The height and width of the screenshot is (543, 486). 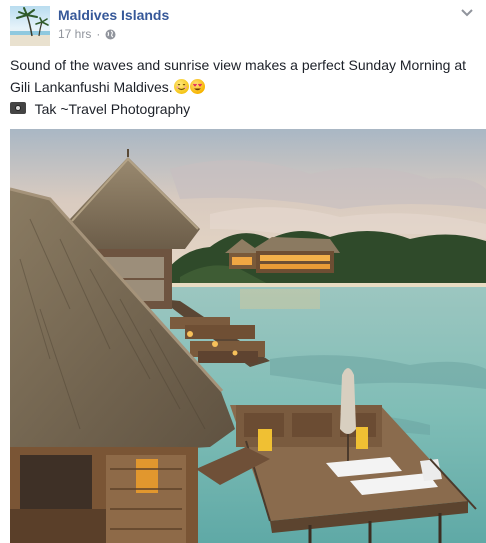 I want to click on post-text-line-2: Gili Lankanfushi Maldives., so click(x=244, y=87).